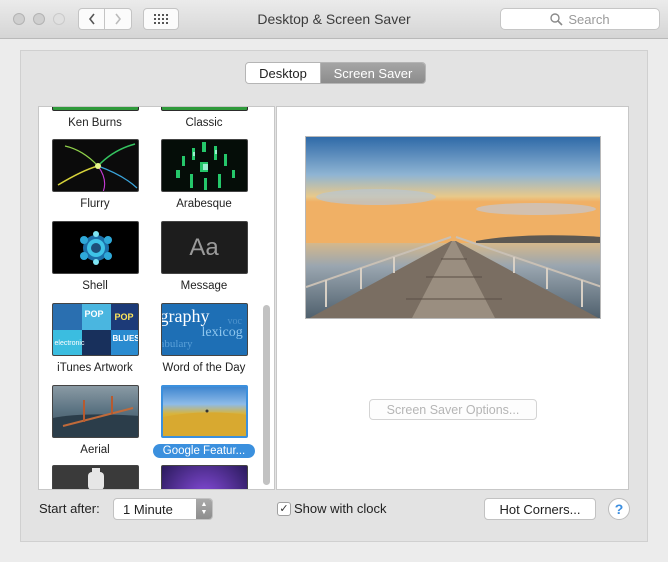 The height and width of the screenshot is (562, 668). Describe the element at coordinates (176, 344) in the screenshot. I see `wotd-thumb-text-3: abulary` at that location.